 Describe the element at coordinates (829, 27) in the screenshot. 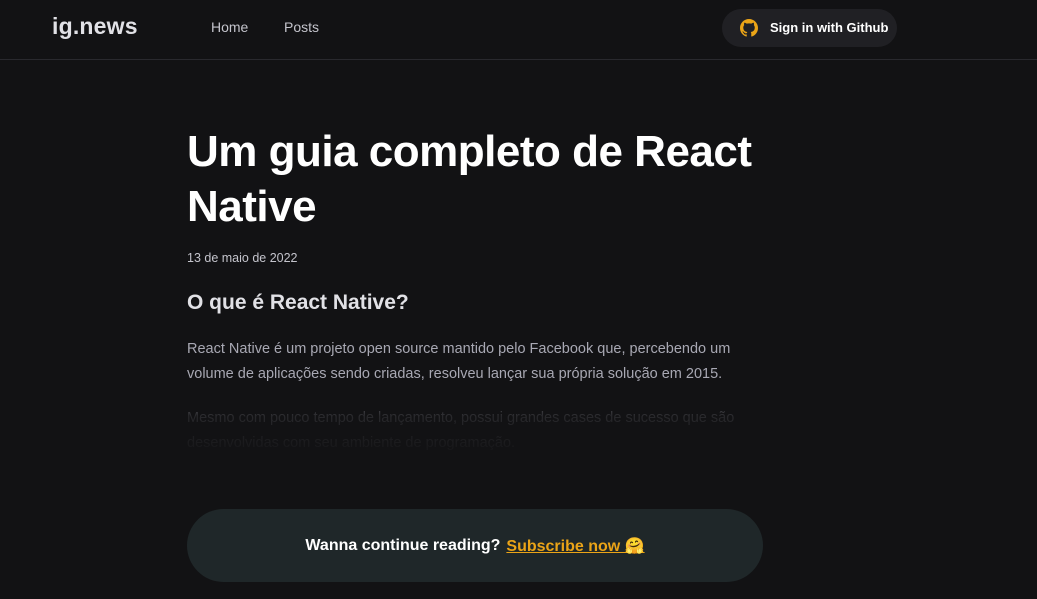

I see `sign-in-label: Sign in with Github` at that location.